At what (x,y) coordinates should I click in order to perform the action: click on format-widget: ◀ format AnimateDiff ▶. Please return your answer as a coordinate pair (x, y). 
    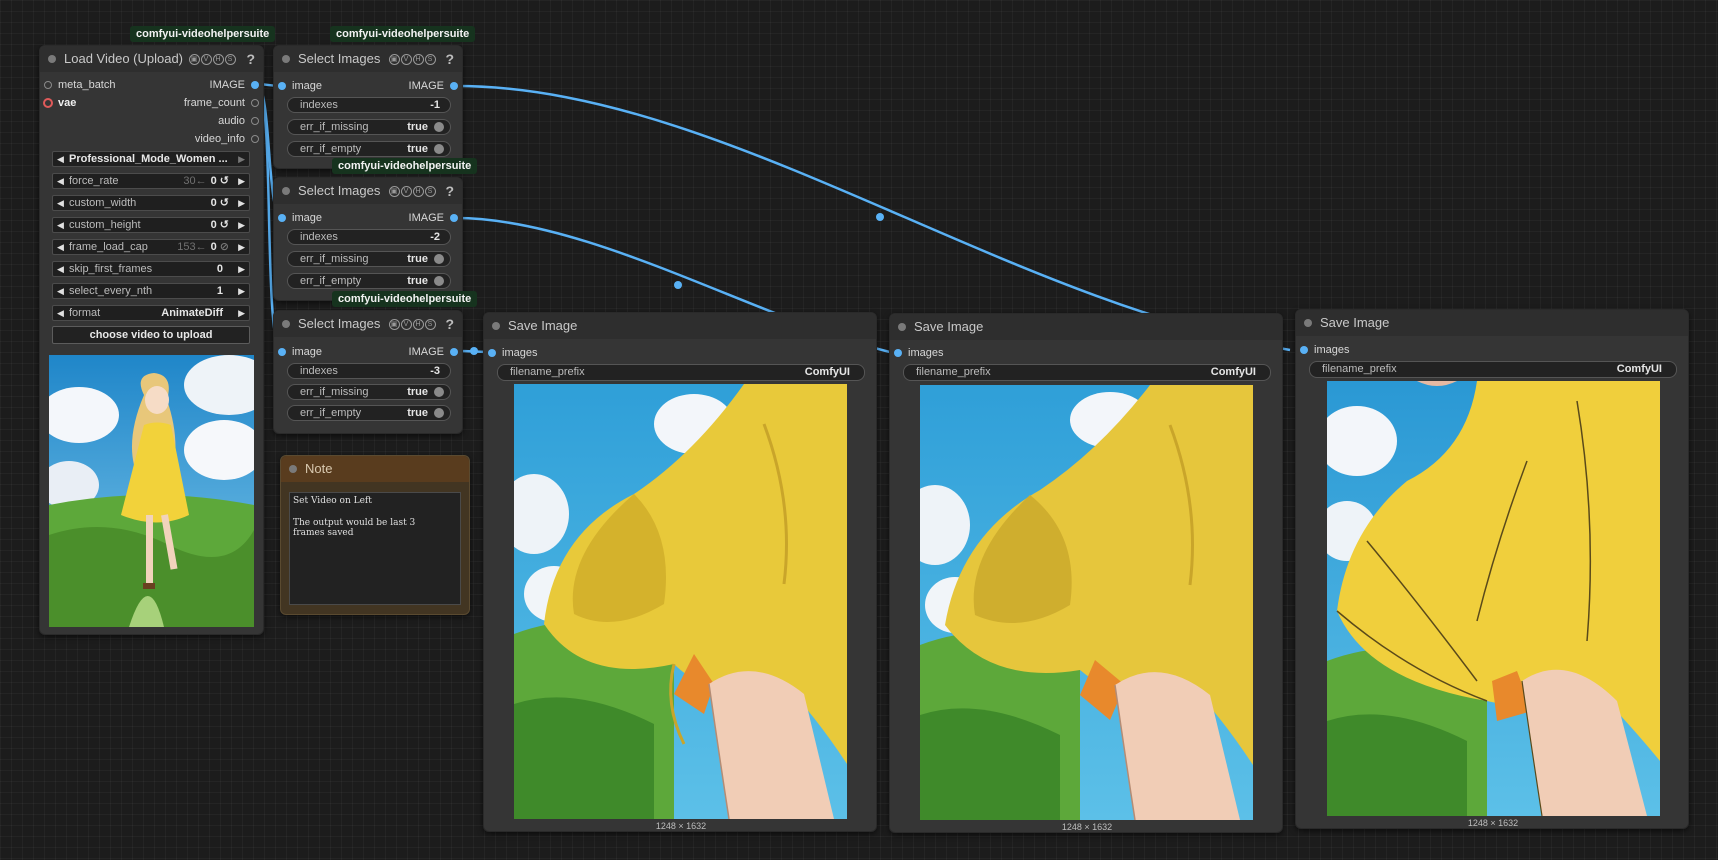
    Looking at the image, I should click on (151, 313).